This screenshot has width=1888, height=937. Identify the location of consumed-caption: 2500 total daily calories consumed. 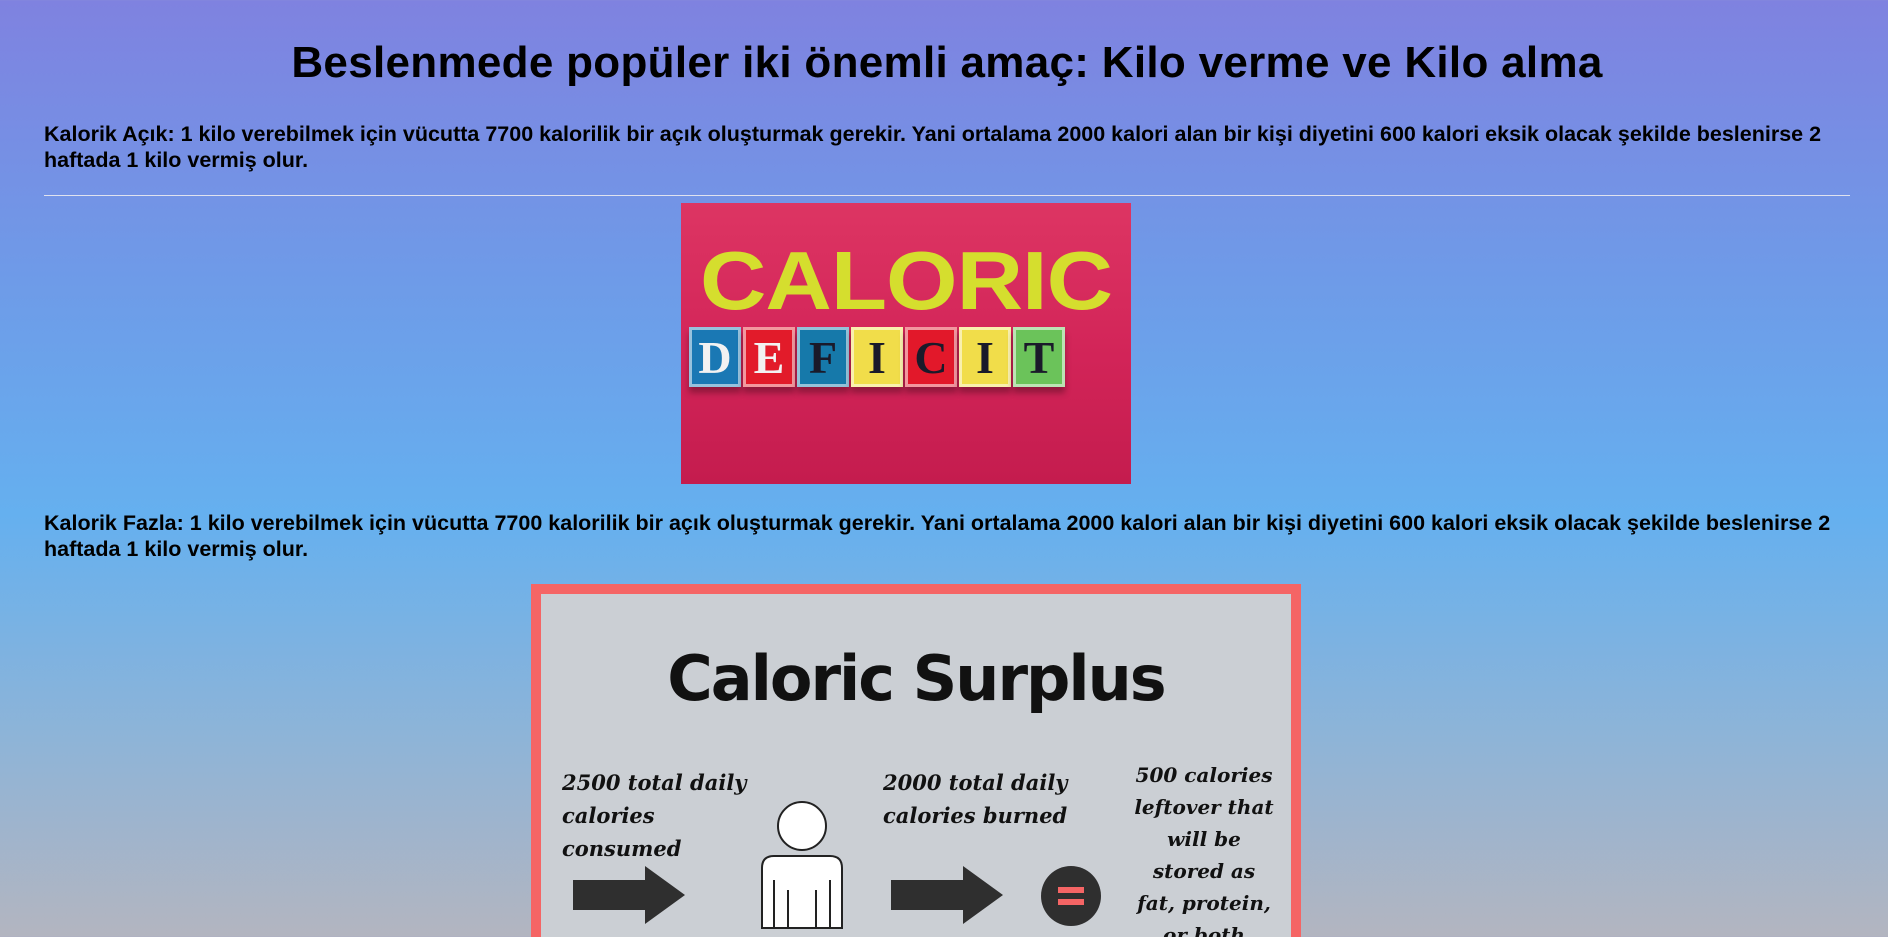
(654, 815).